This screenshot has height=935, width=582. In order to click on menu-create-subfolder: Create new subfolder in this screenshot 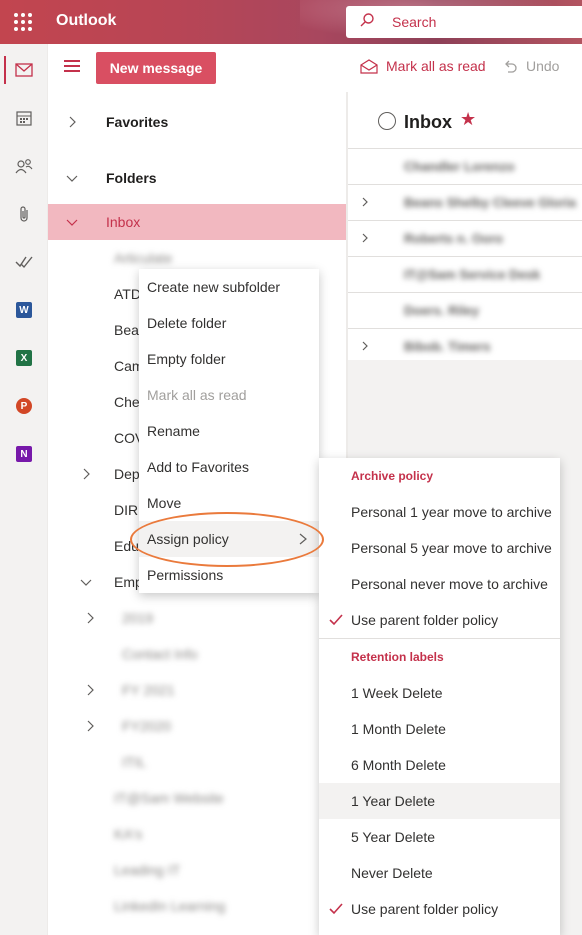, I will do `click(229, 287)`.